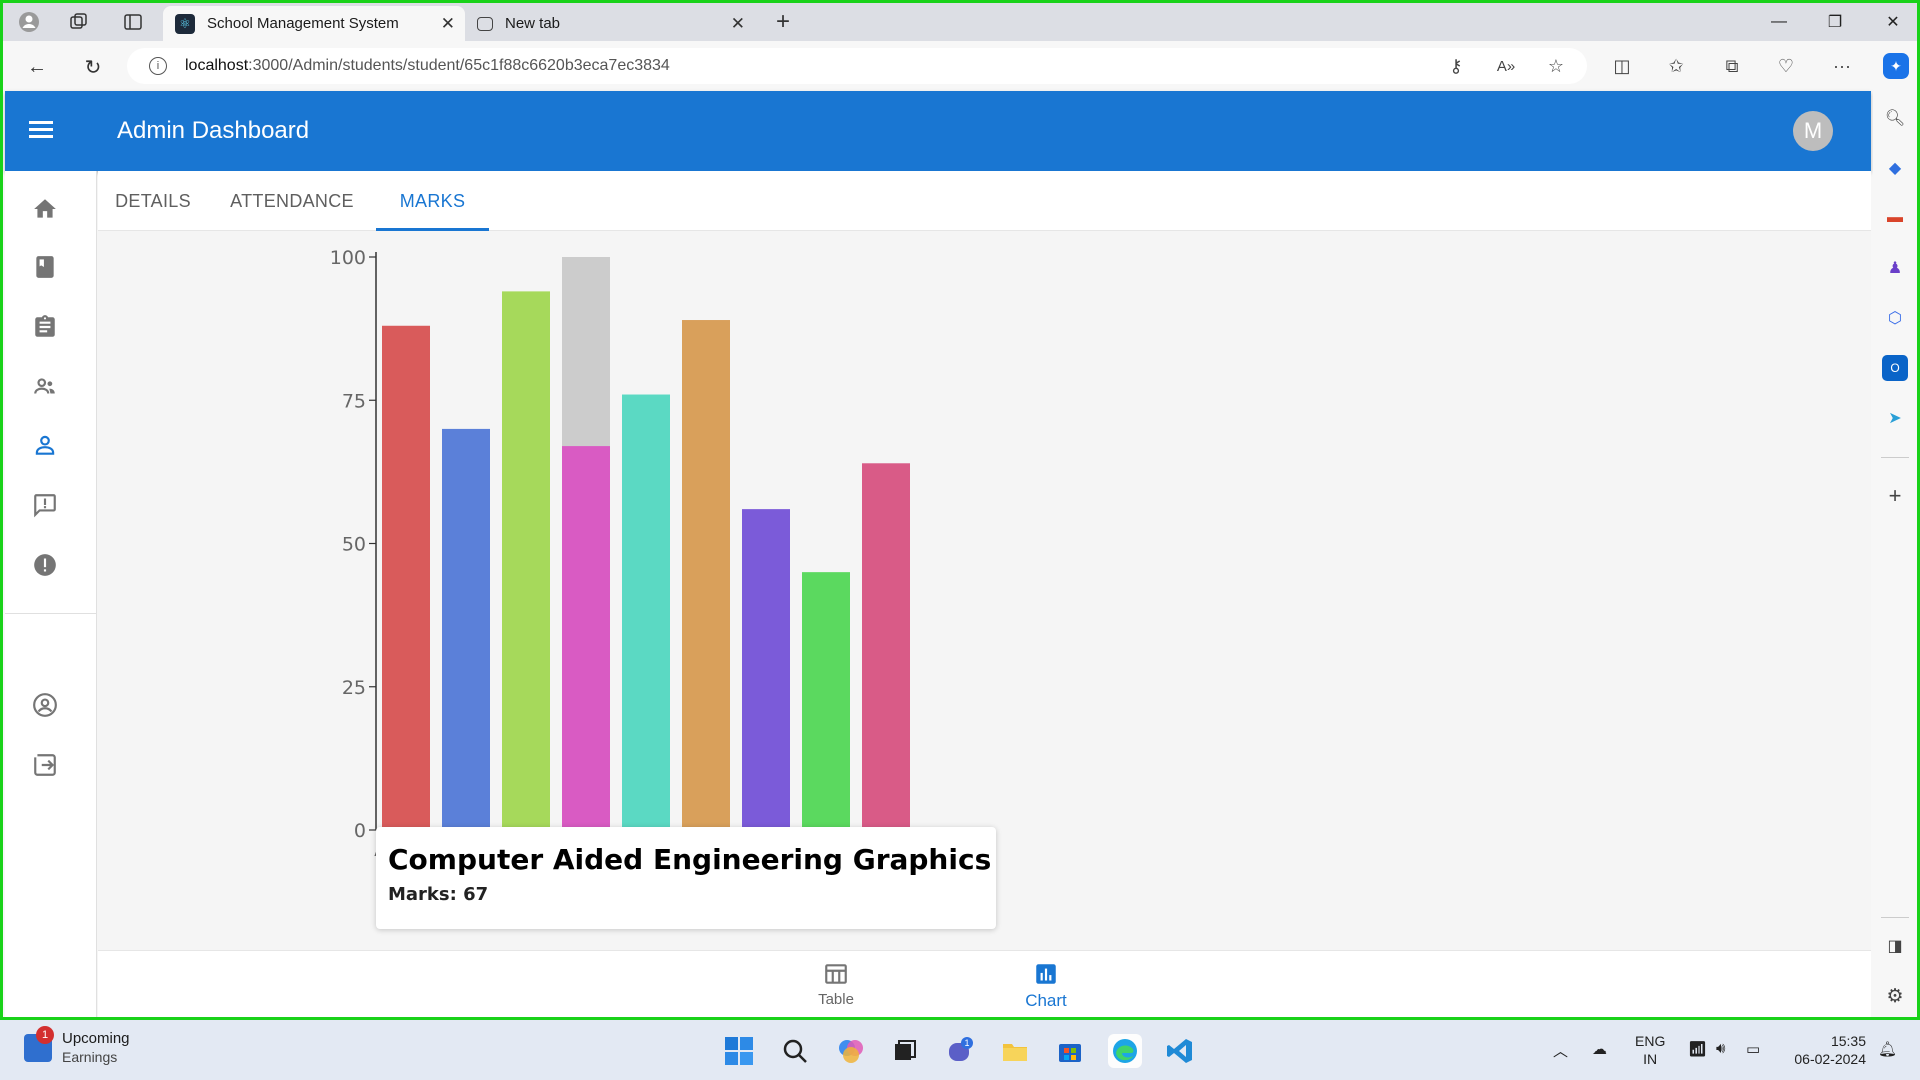  Describe the element at coordinates (905, 1051) in the screenshot. I see `task-view-icon` at that location.